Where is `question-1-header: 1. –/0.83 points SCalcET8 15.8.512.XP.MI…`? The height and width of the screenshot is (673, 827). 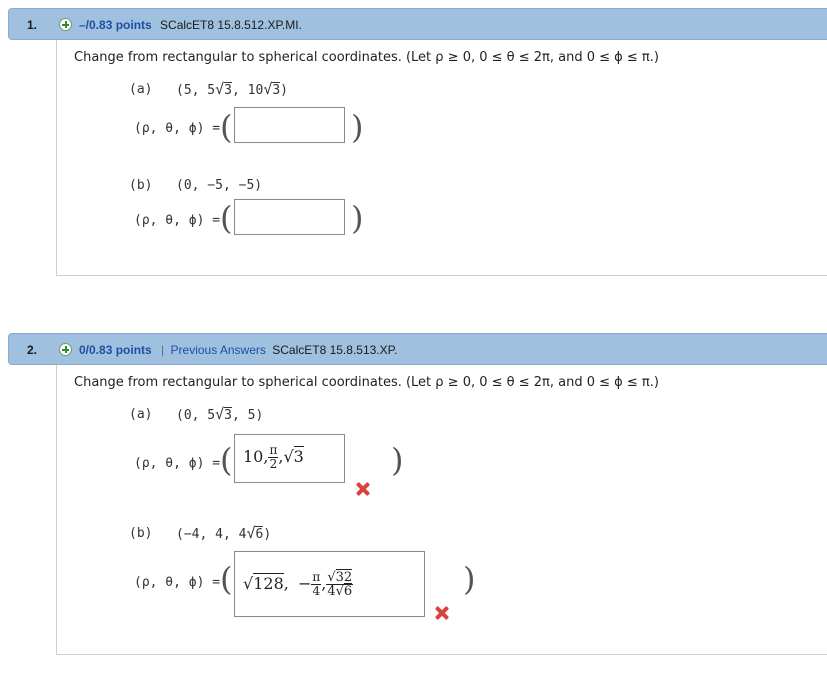 question-1-header: 1. –/0.83 points SCalcET8 15.8.512.XP.MI… is located at coordinates (417, 24).